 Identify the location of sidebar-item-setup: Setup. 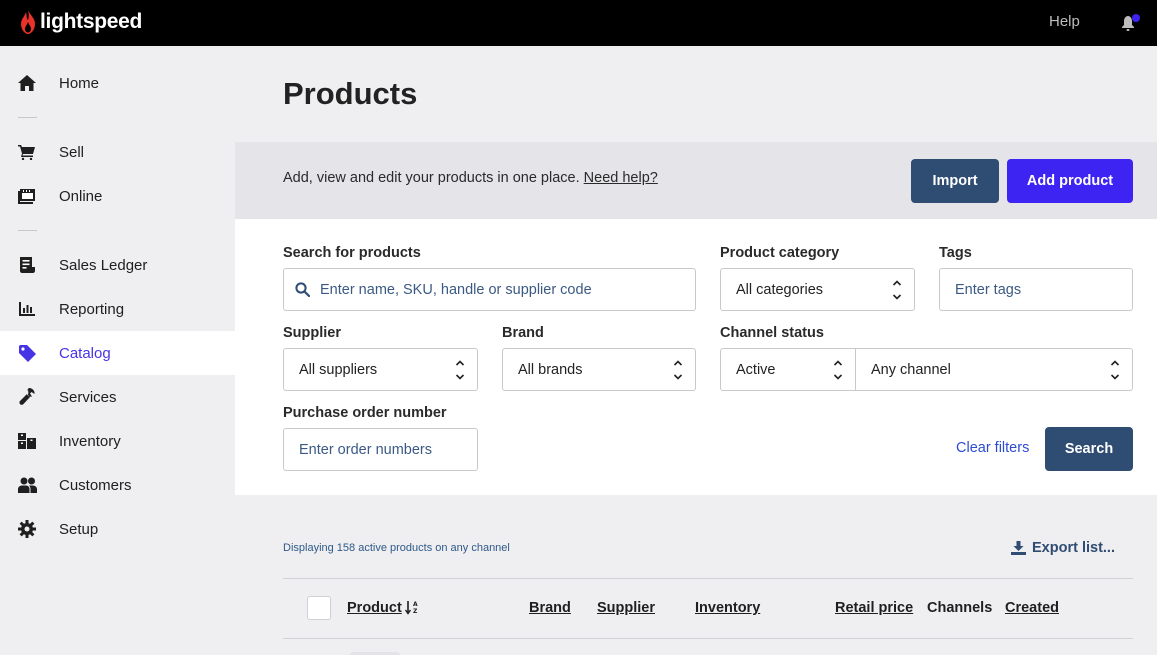
(117, 529).